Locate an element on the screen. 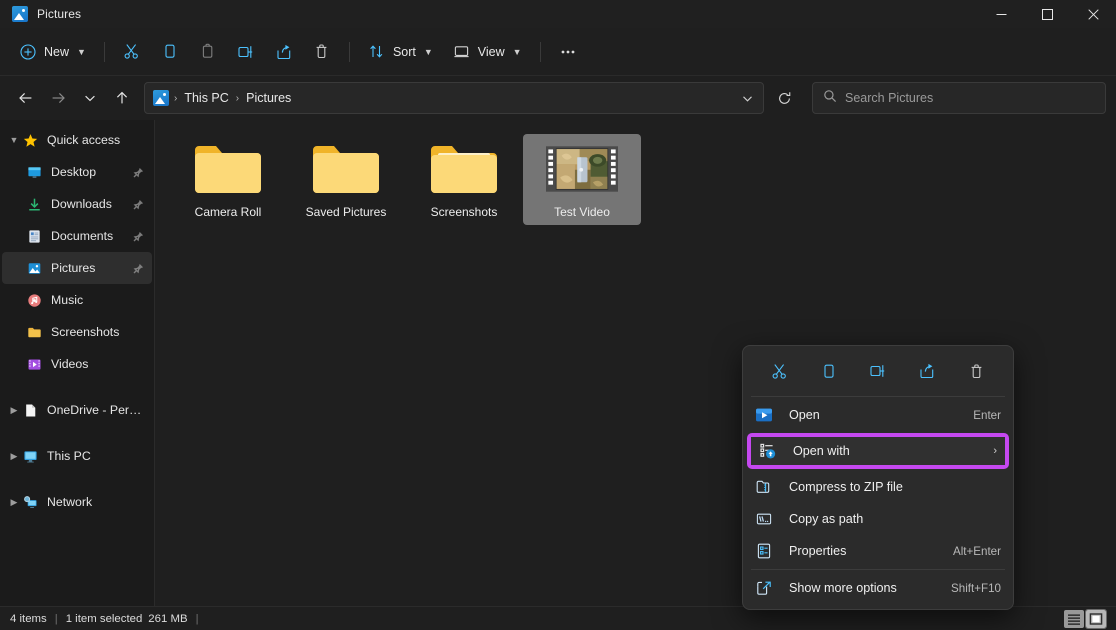  sidebar-item-music: Music is located at coordinates (77, 300).